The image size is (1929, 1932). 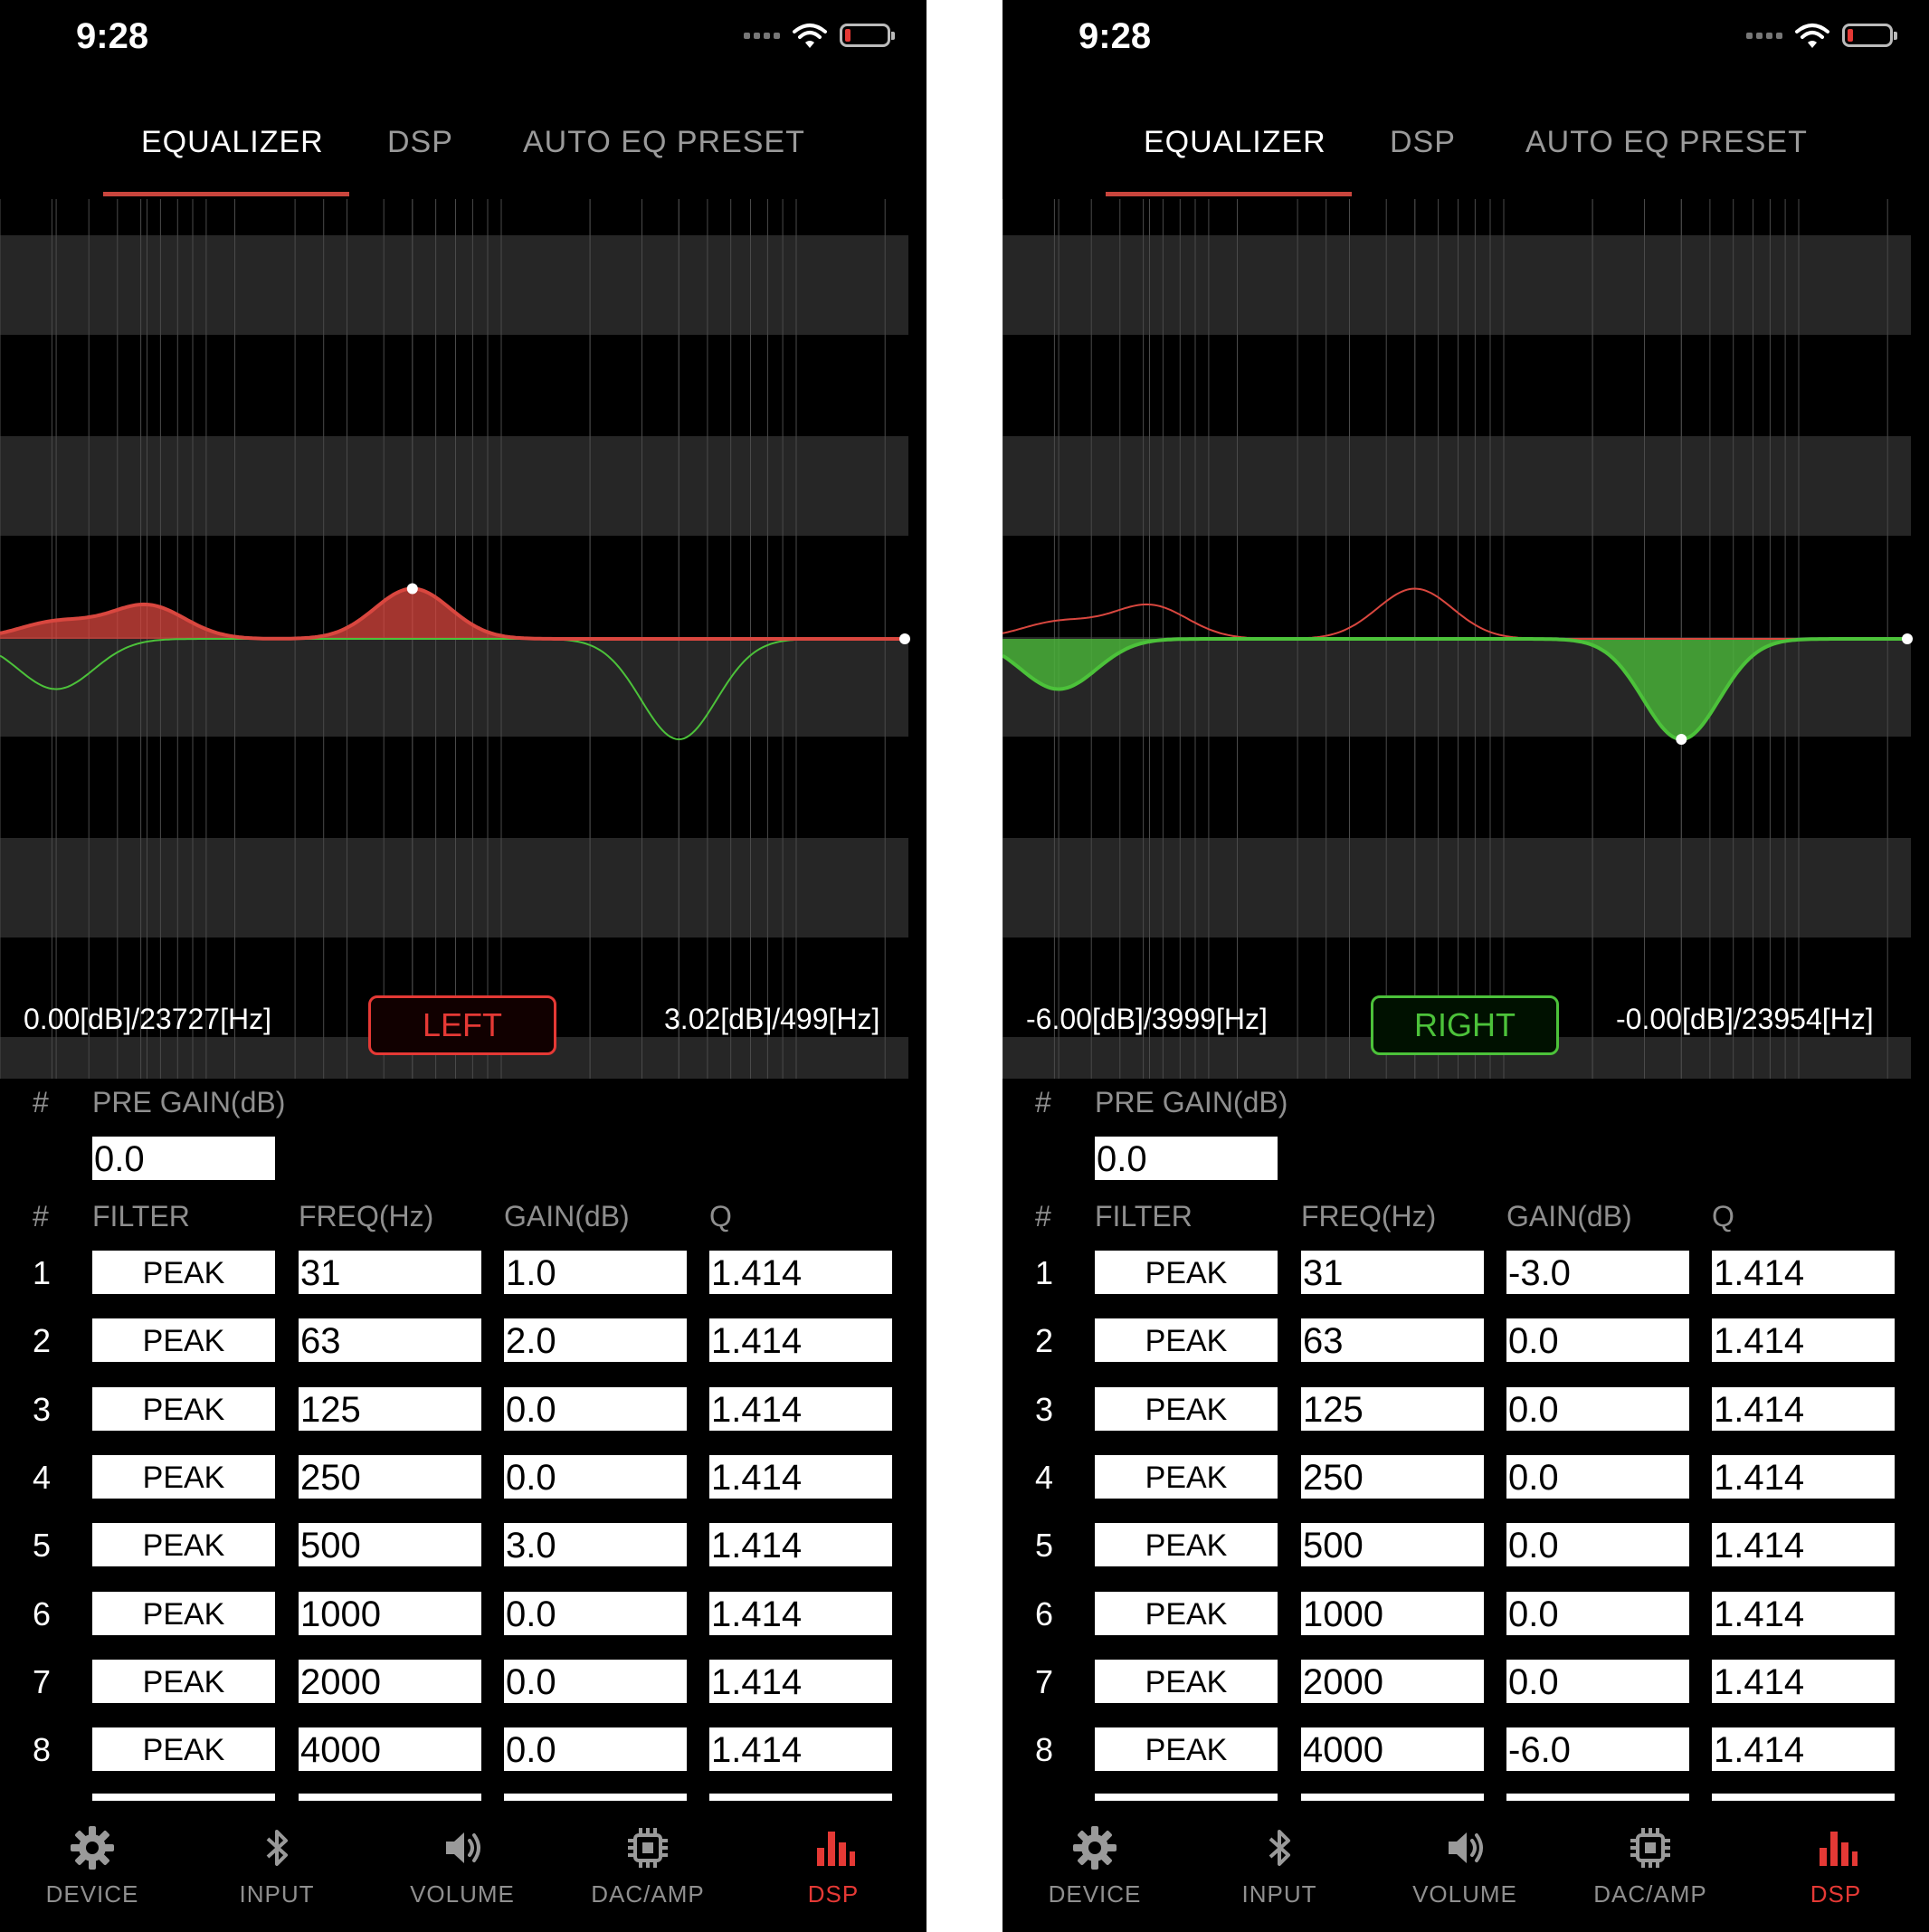 I want to click on channel-toggle-button: RIGHT, so click(x=1465, y=1025).